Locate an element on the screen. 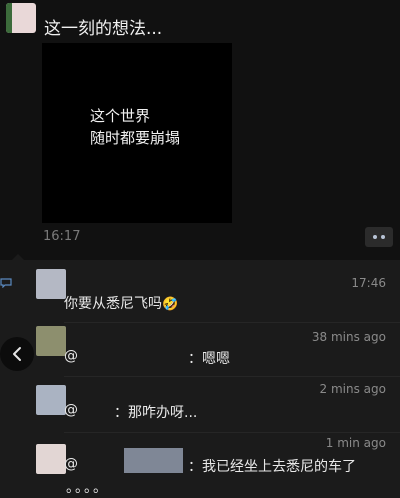 This screenshot has height=498, width=400. comment-time: 1 min ago is located at coordinates (355, 443).